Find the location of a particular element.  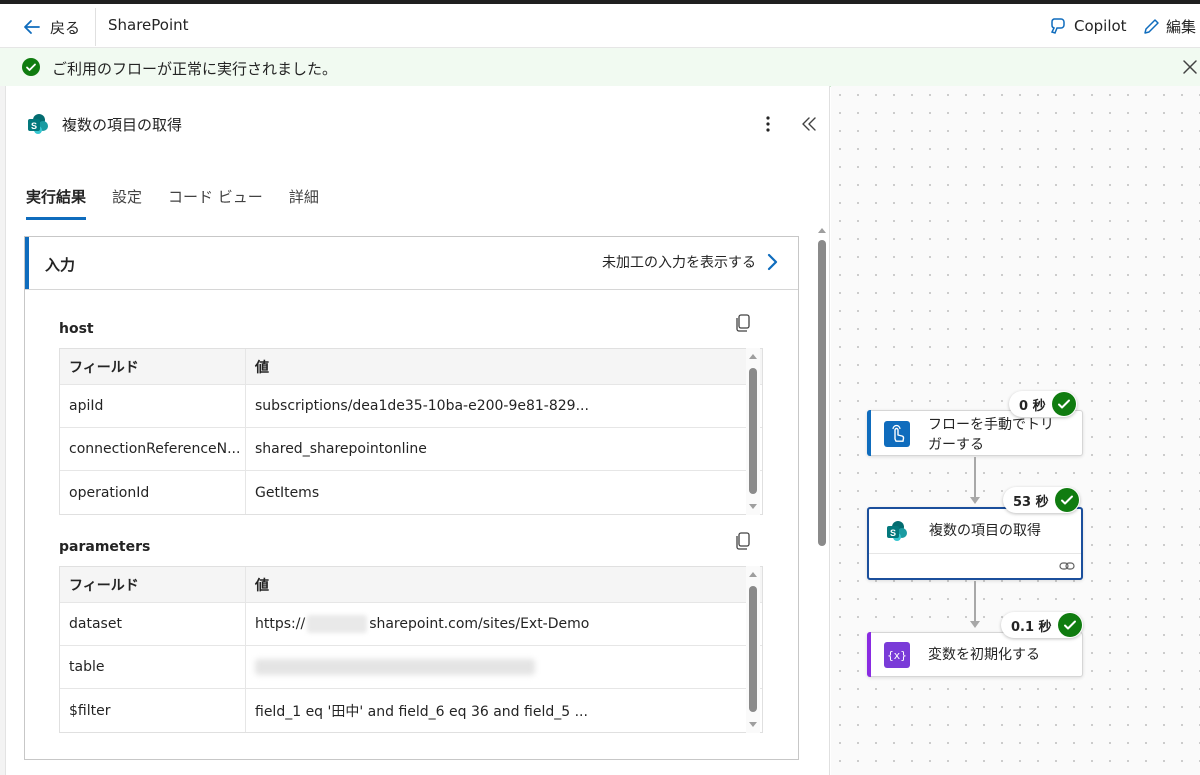

field-cell: $filter is located at coordinates (153, 710).